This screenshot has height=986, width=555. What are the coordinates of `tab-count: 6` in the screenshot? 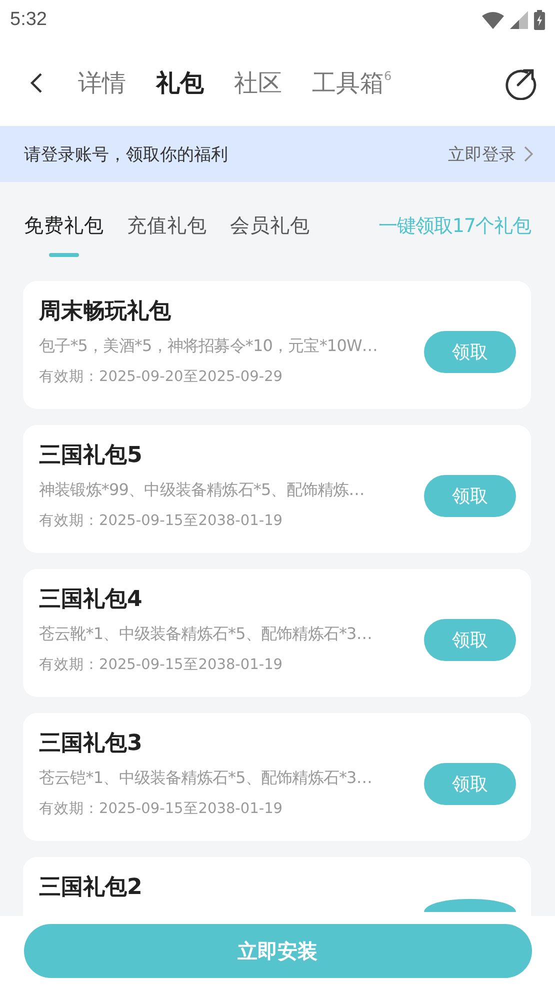 It's located at (388, 76).